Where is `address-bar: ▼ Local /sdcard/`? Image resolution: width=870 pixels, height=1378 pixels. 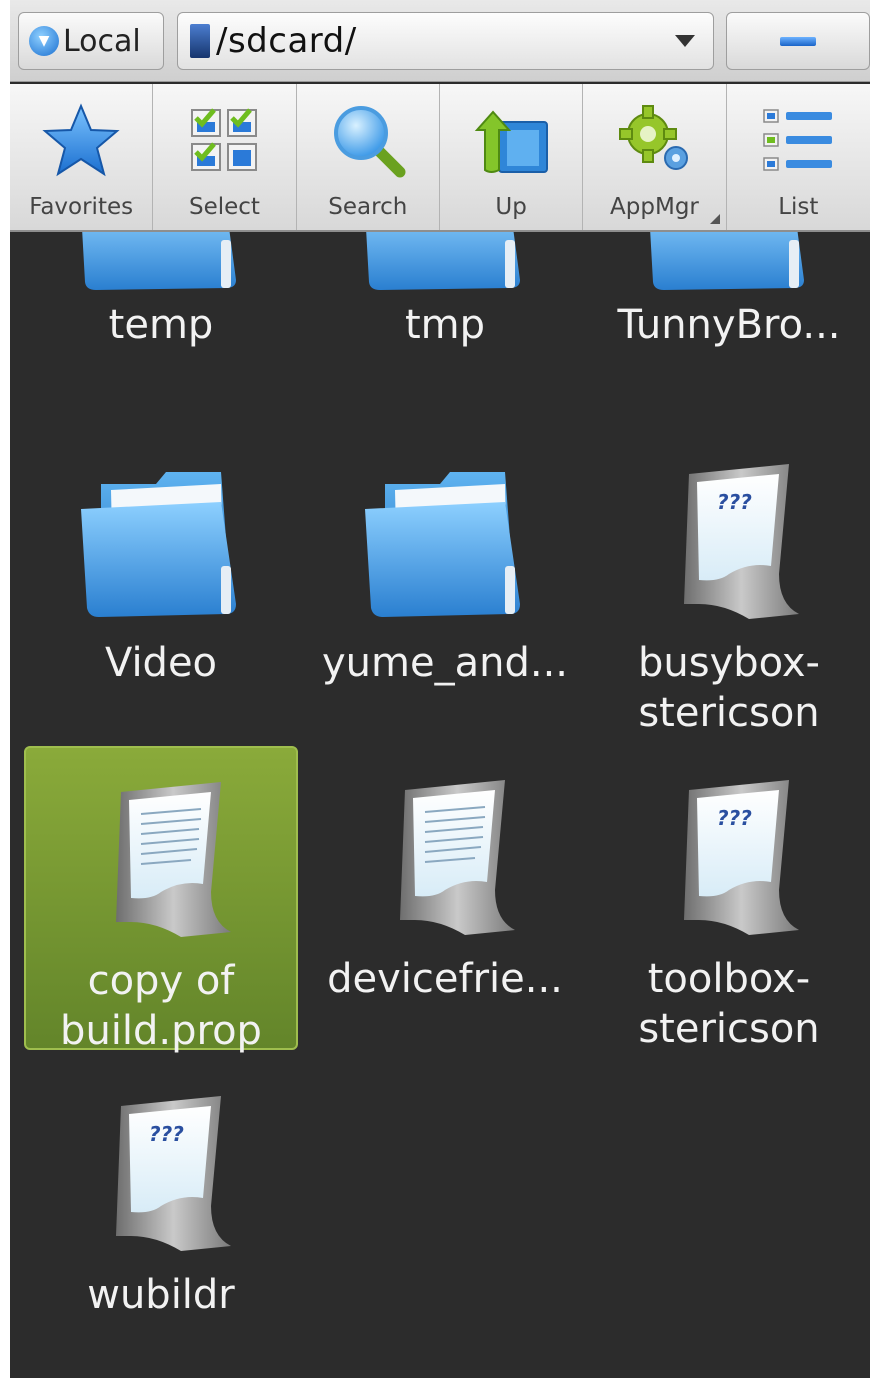
address-bar: ▼ Local /sdcard/ is located at coordinates (440, 41).